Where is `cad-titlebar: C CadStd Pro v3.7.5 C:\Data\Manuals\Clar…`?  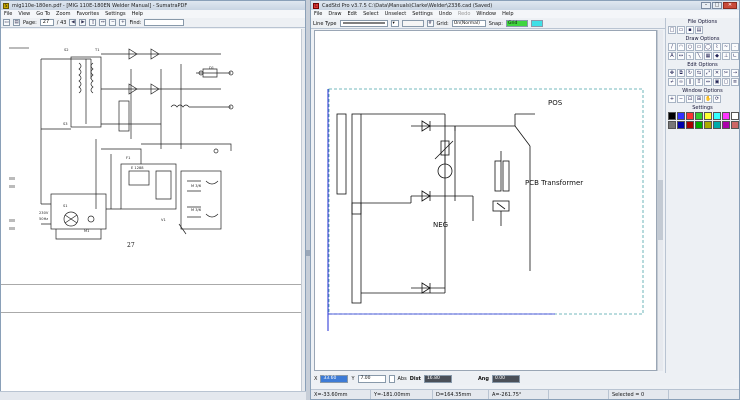 cad-titlebar: C CadStd Pro v3.7.5 C:\Data\Manuals\Clar… is located at coordinates (525, 5).